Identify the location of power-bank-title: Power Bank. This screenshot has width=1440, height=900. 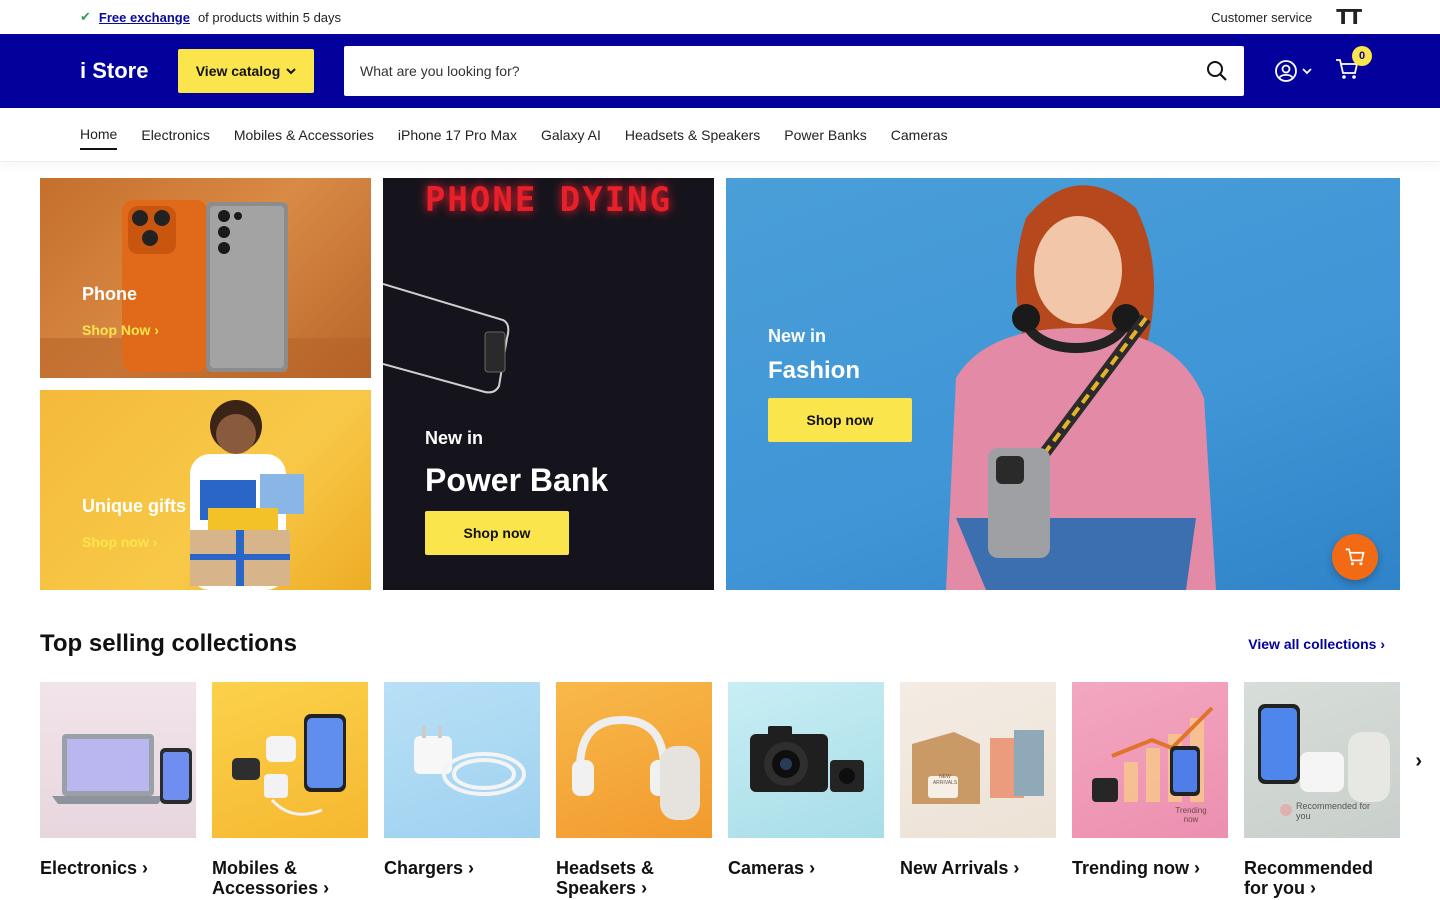
(517, 480).